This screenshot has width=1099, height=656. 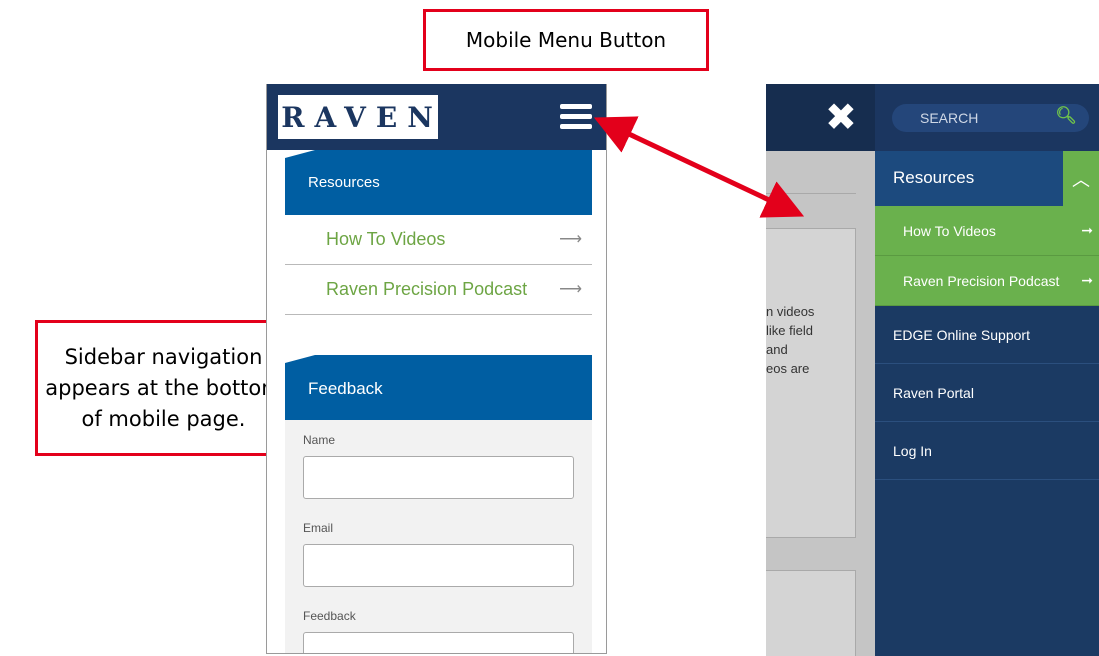 I want to click on menu-item-label: EDGE Online Support, so click(x=961, y=335).